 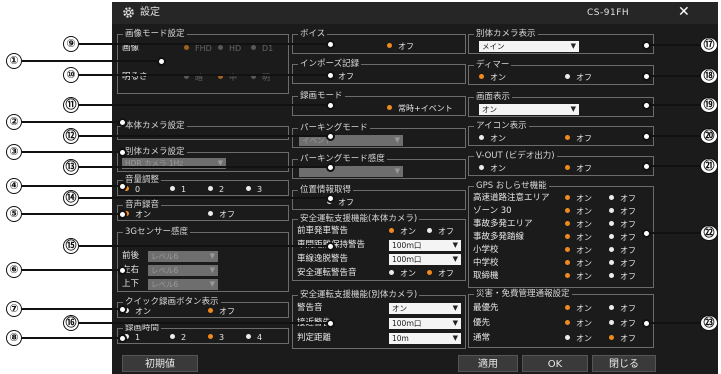 I want to click on gps-section: 位置情報取得 オフ, so click(x=379, y=197).